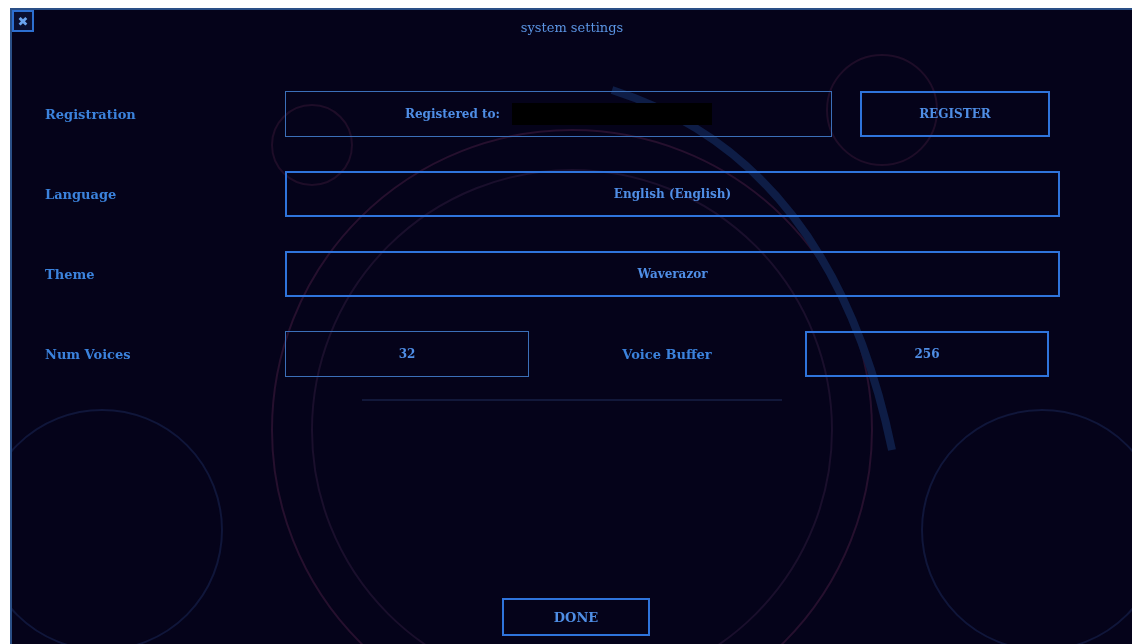 The width and height of the screenshot is (1132, 644). I want to click on register-button: REGISTER, so click(955, 114).